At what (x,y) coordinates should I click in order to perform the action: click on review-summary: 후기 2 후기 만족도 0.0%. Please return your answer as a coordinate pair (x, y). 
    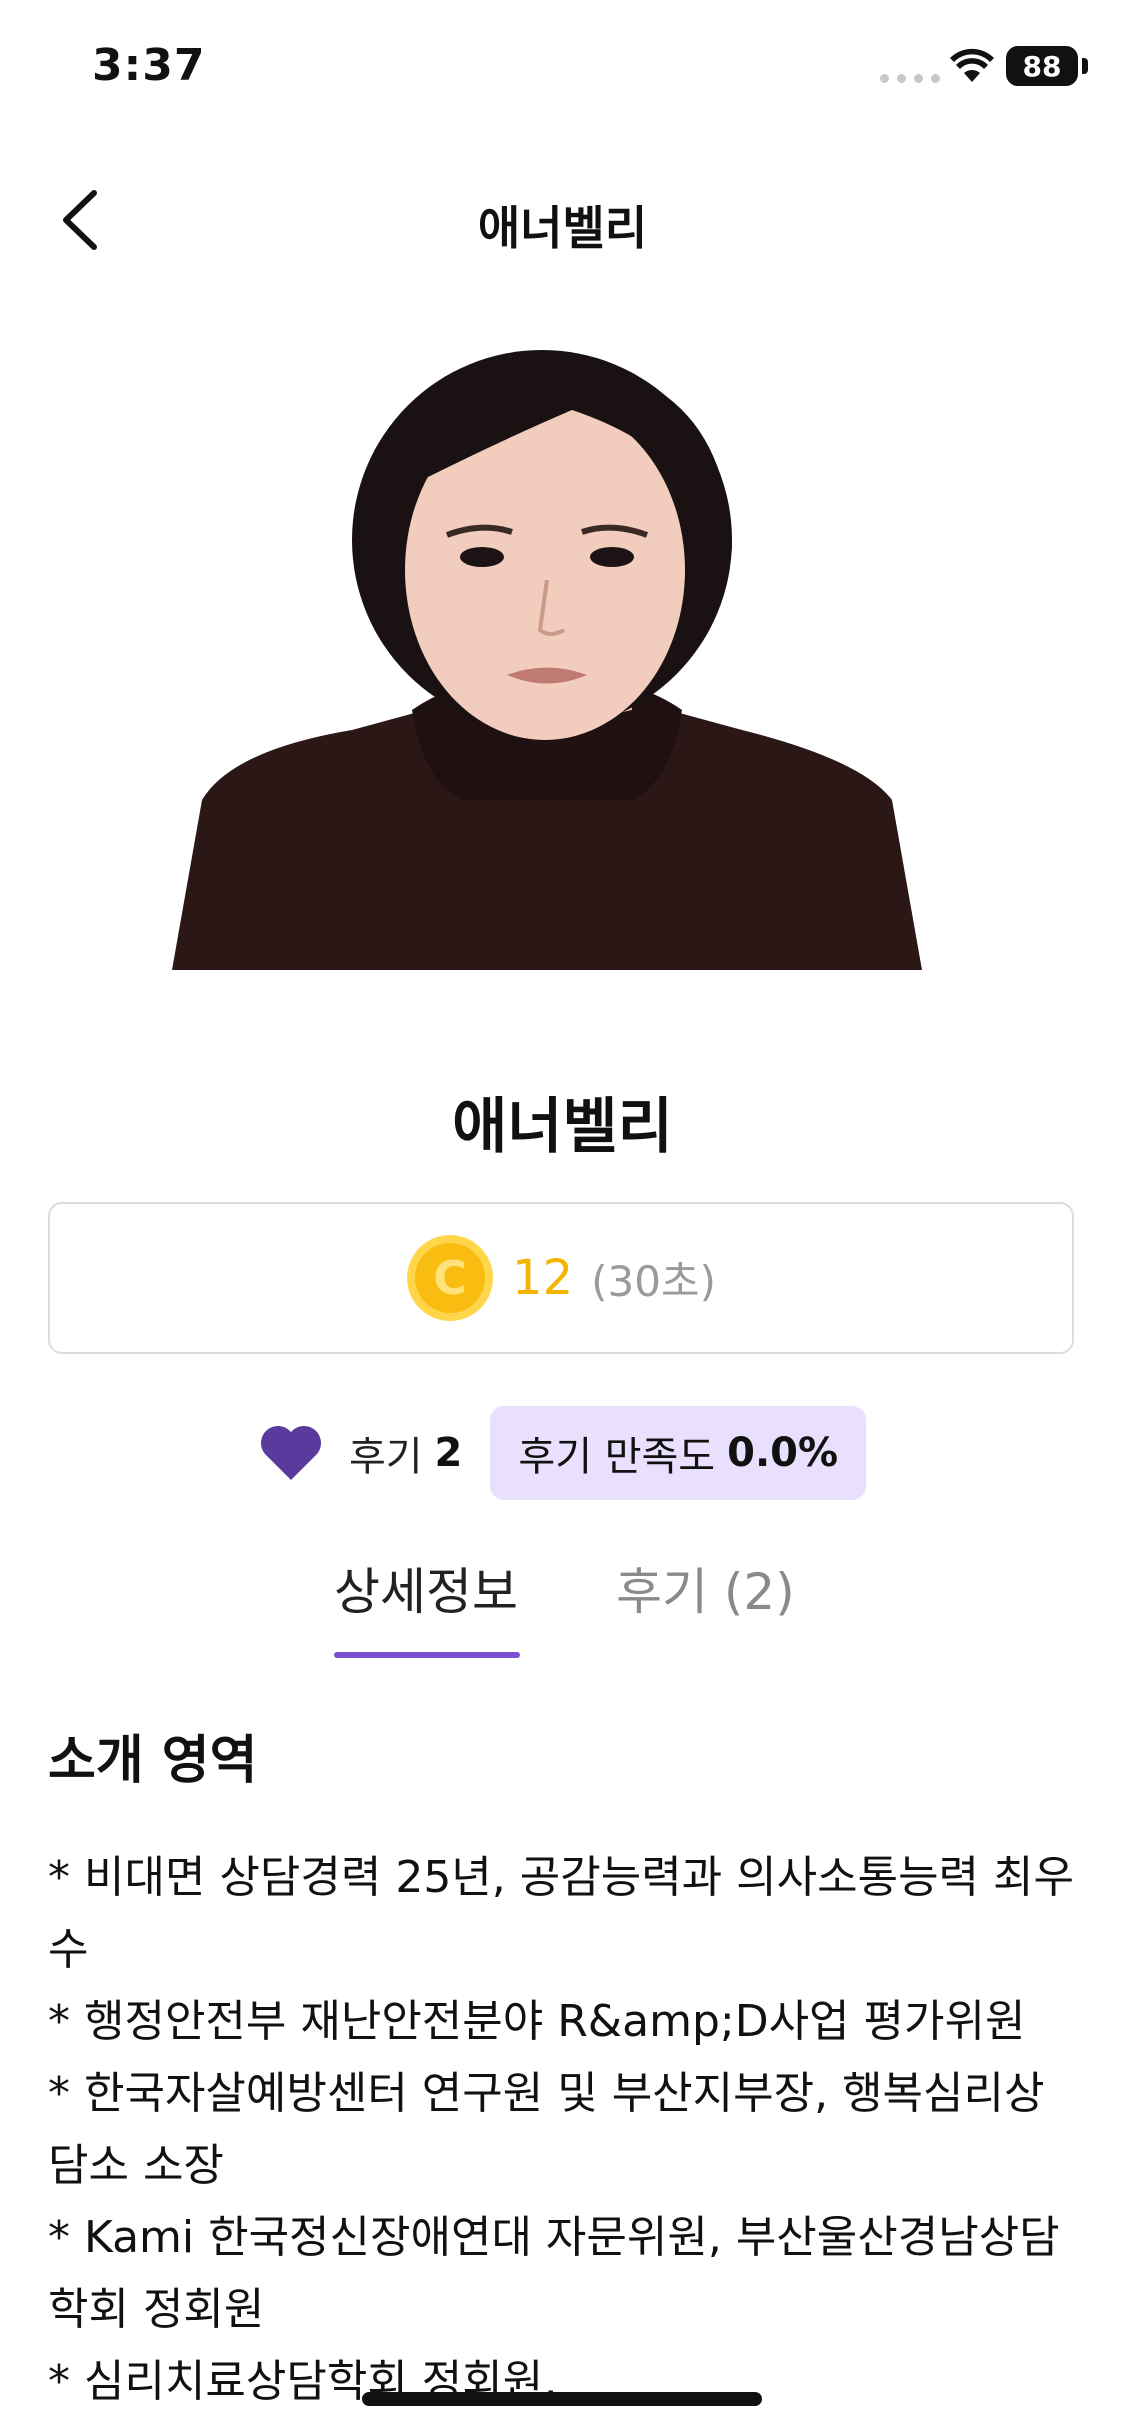
    Looking at the image, I should click on (562, 1453).